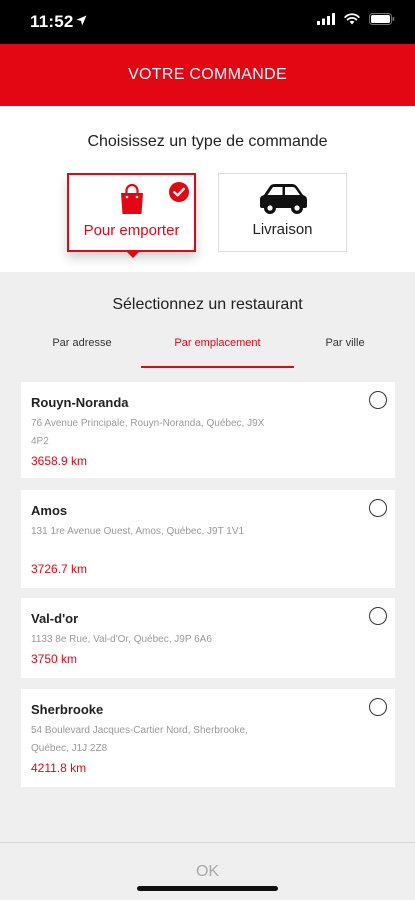  Describe the element at coordinates (131, 230) in the screenshot. I see `takeout-label: Pour emporter` at that location.